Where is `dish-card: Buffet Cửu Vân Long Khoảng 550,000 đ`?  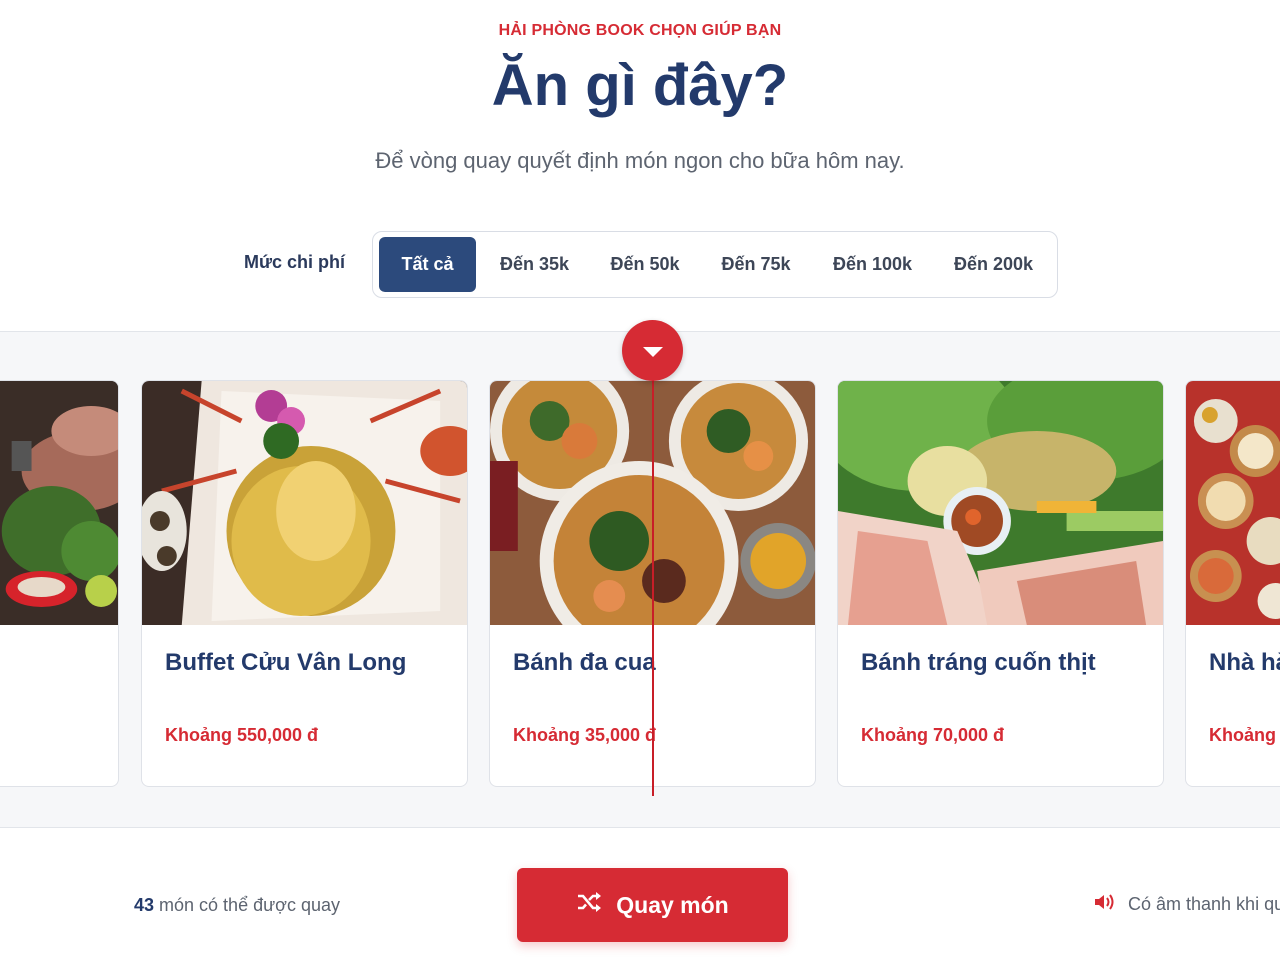 dish-card: Buffet Cửu Vân Long Khoảng 550,000 đ is located at coordinates (304, 583).